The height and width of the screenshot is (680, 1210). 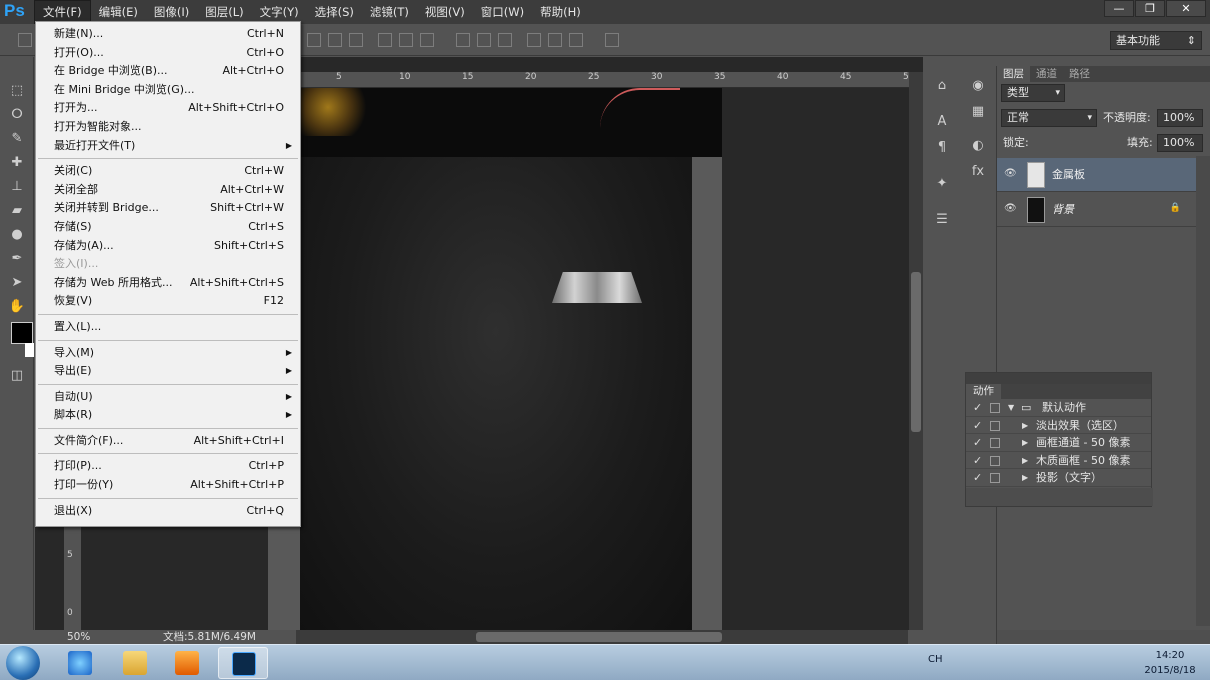 I want to click on character-icon: A, so click(x=942, y=122).